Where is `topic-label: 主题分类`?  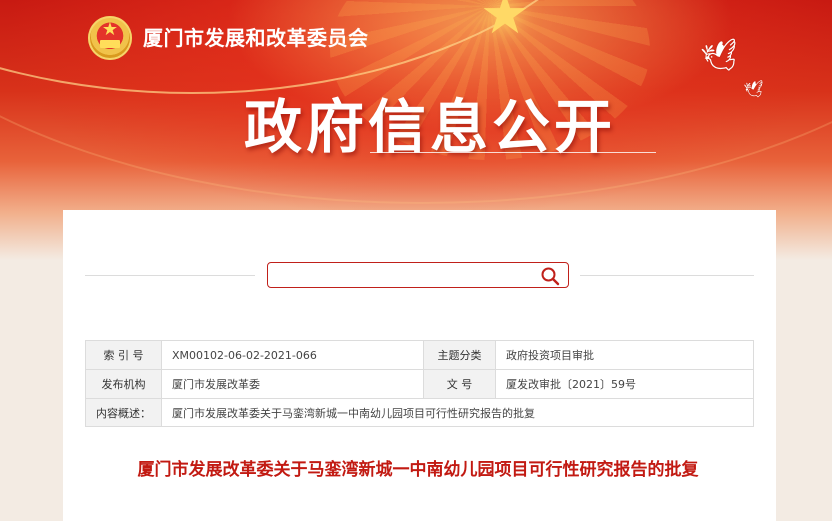
topic-label: 主题分类 is located at coordinates (459, 355).